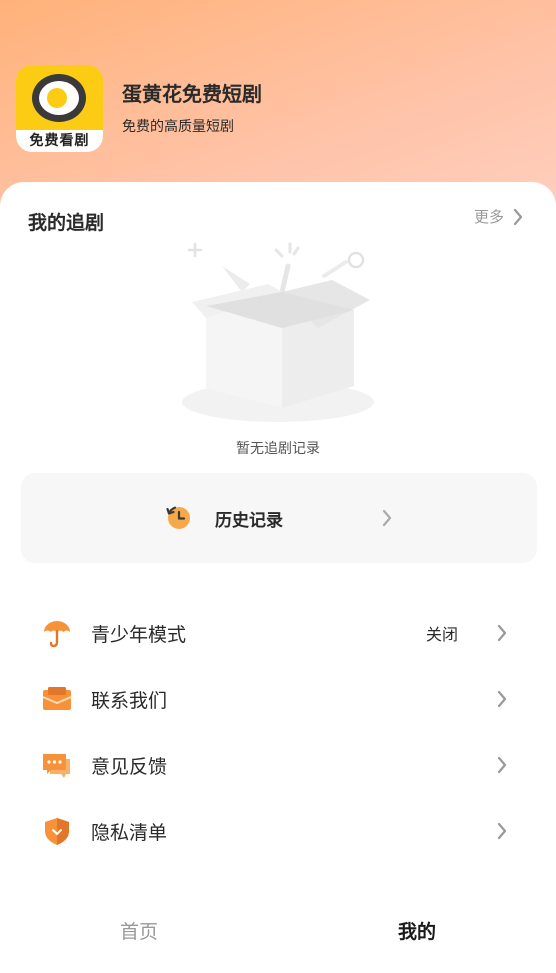 This screenshot has height=973, width=556. I want to click on history-button: 历史记录, so click(279, 518).